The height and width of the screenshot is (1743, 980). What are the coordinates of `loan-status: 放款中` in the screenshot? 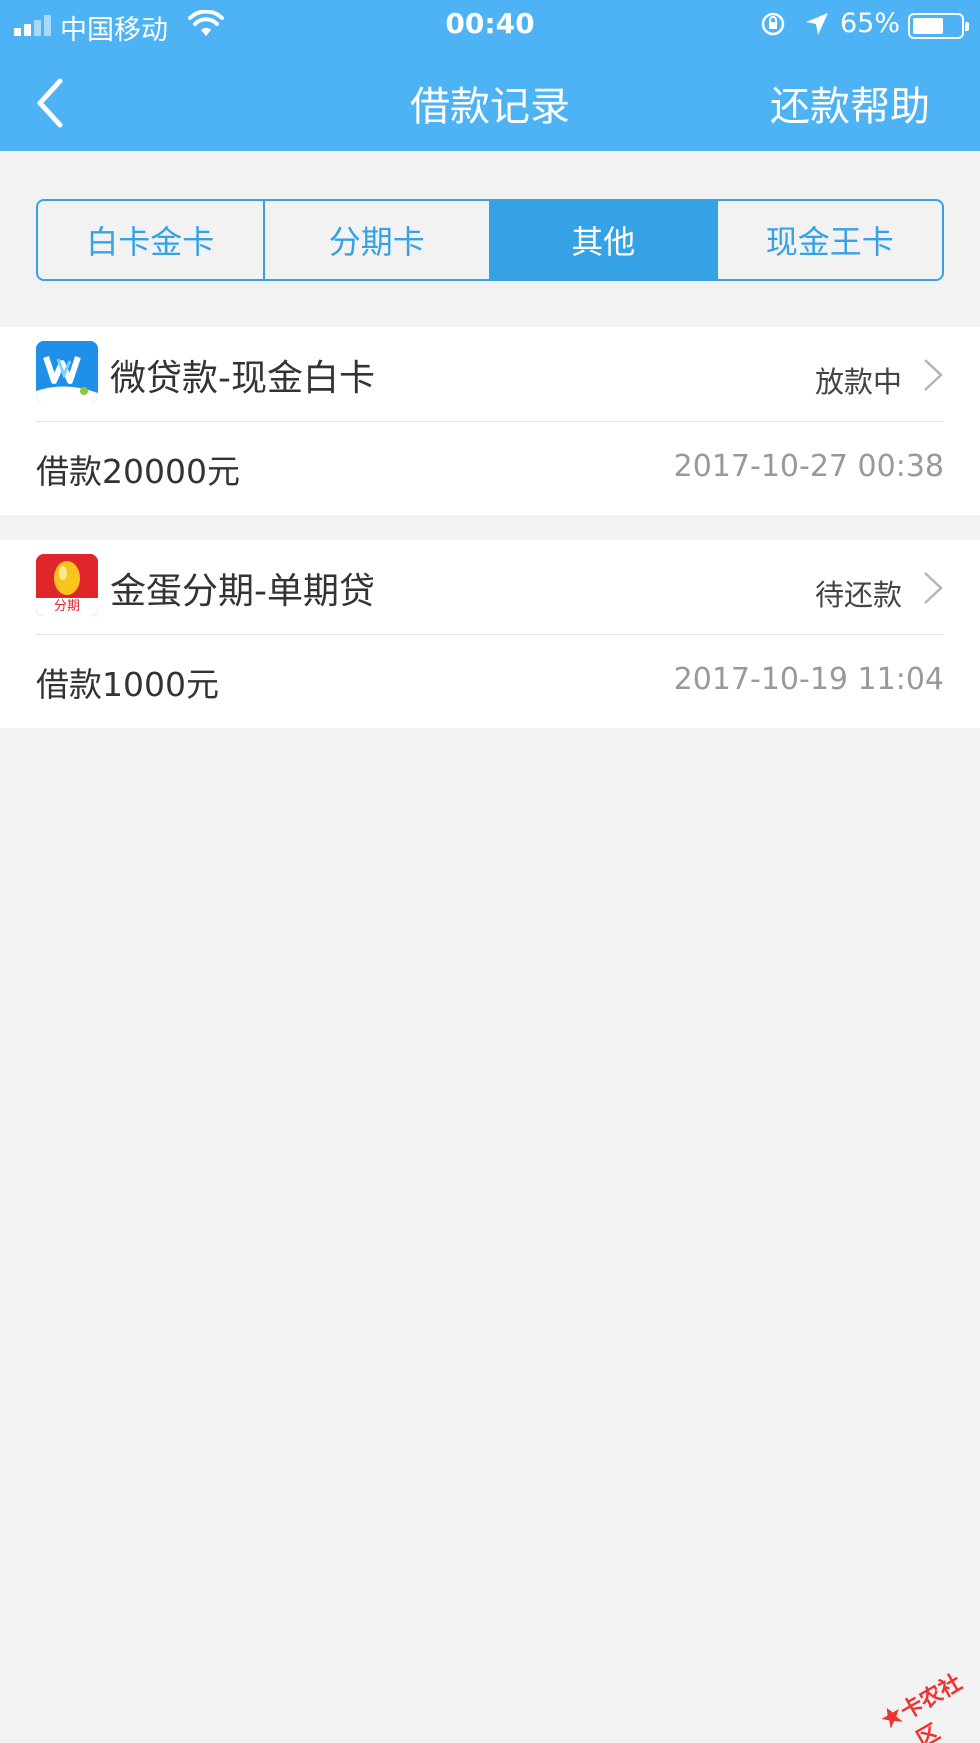 It's located at (858, 382).